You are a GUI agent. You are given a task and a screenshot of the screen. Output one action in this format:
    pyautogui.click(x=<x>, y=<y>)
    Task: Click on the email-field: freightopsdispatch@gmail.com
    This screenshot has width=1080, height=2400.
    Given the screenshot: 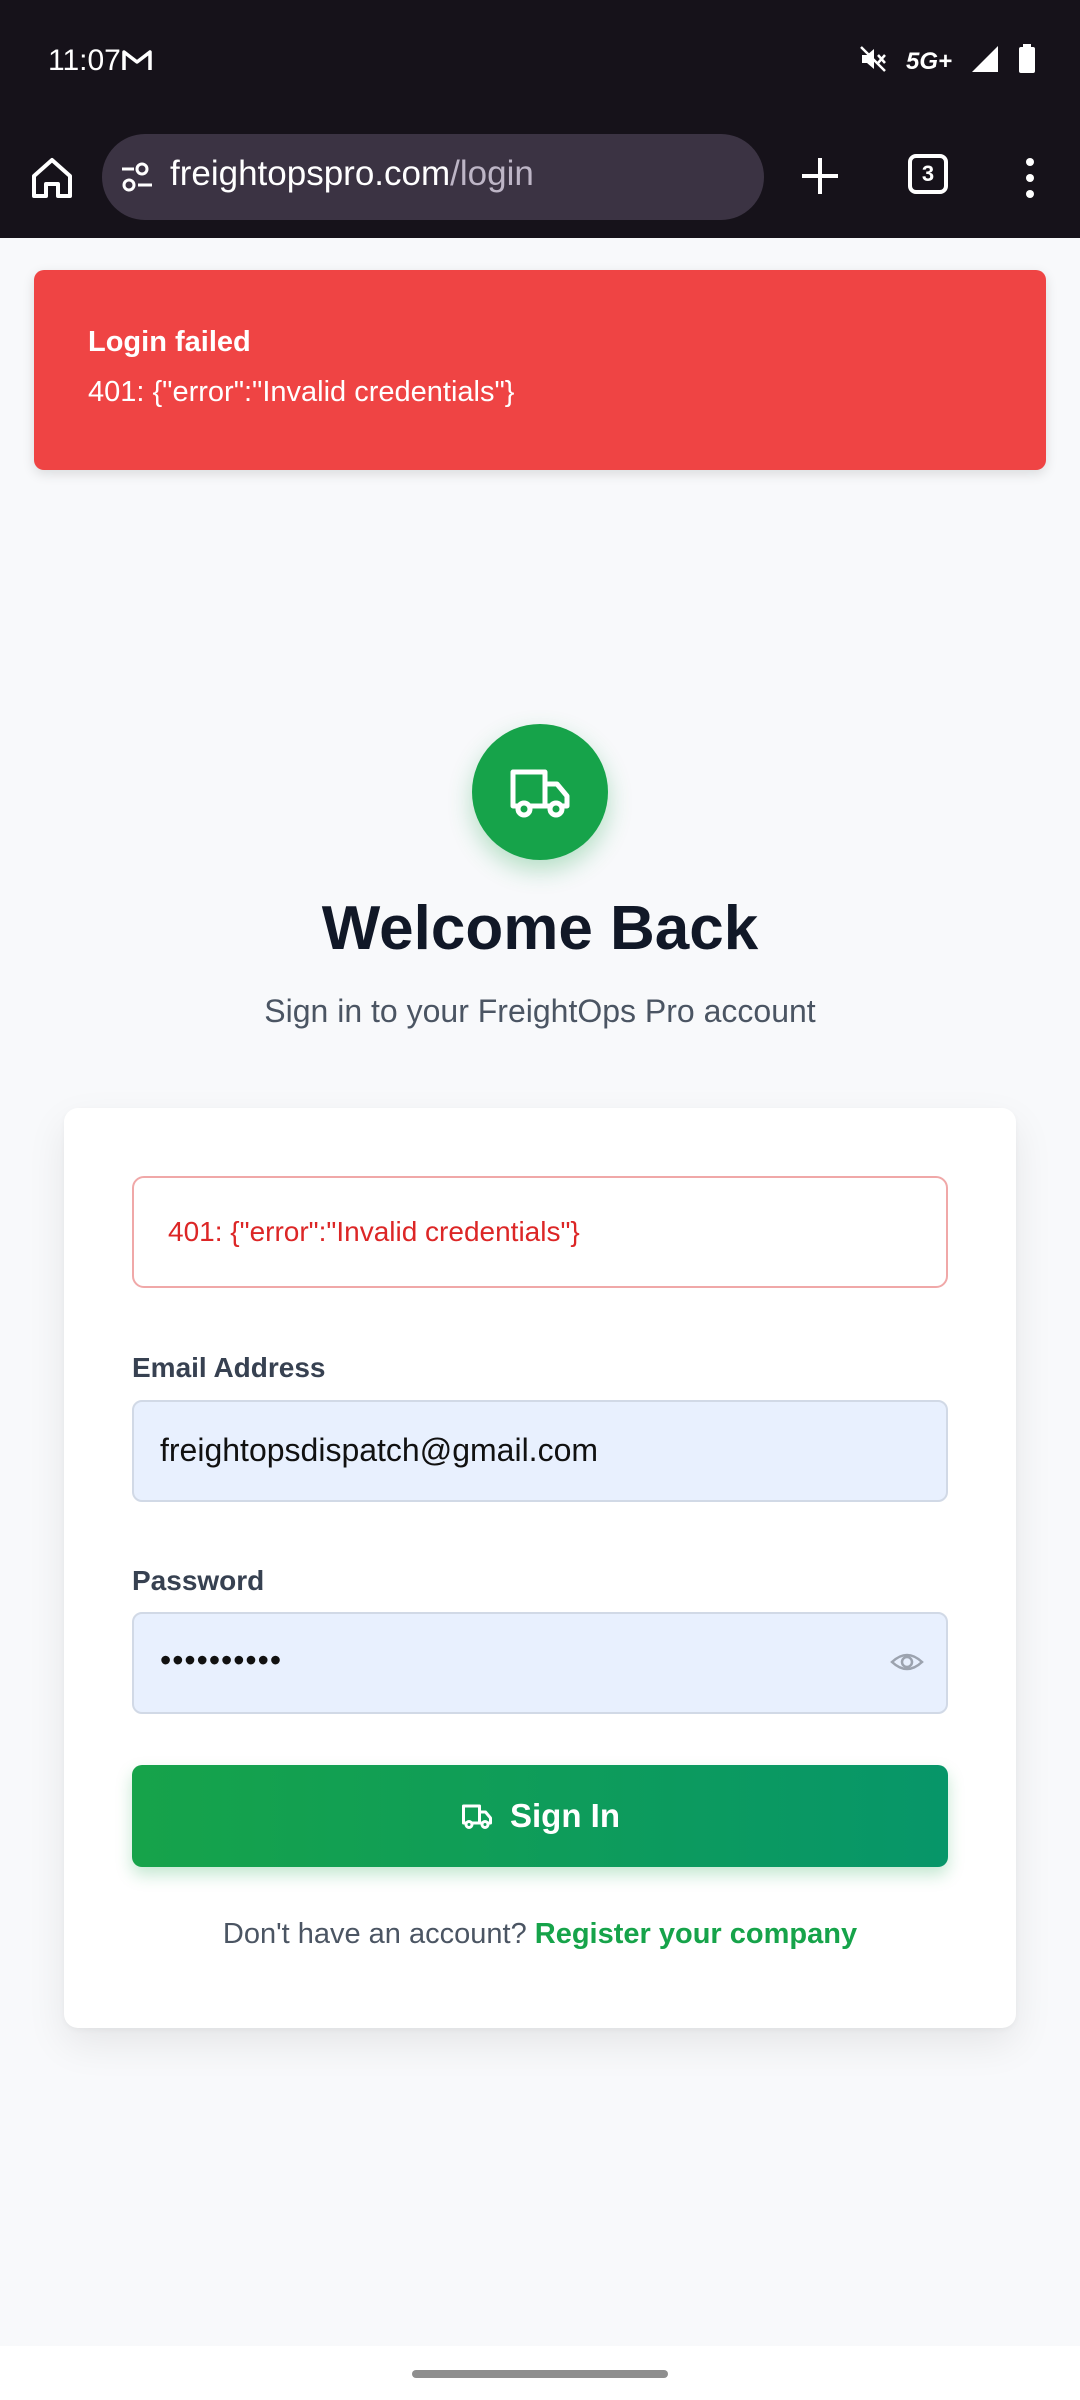 What is the action you would take?
    pyautogui.click(x=540, y=1451)
    